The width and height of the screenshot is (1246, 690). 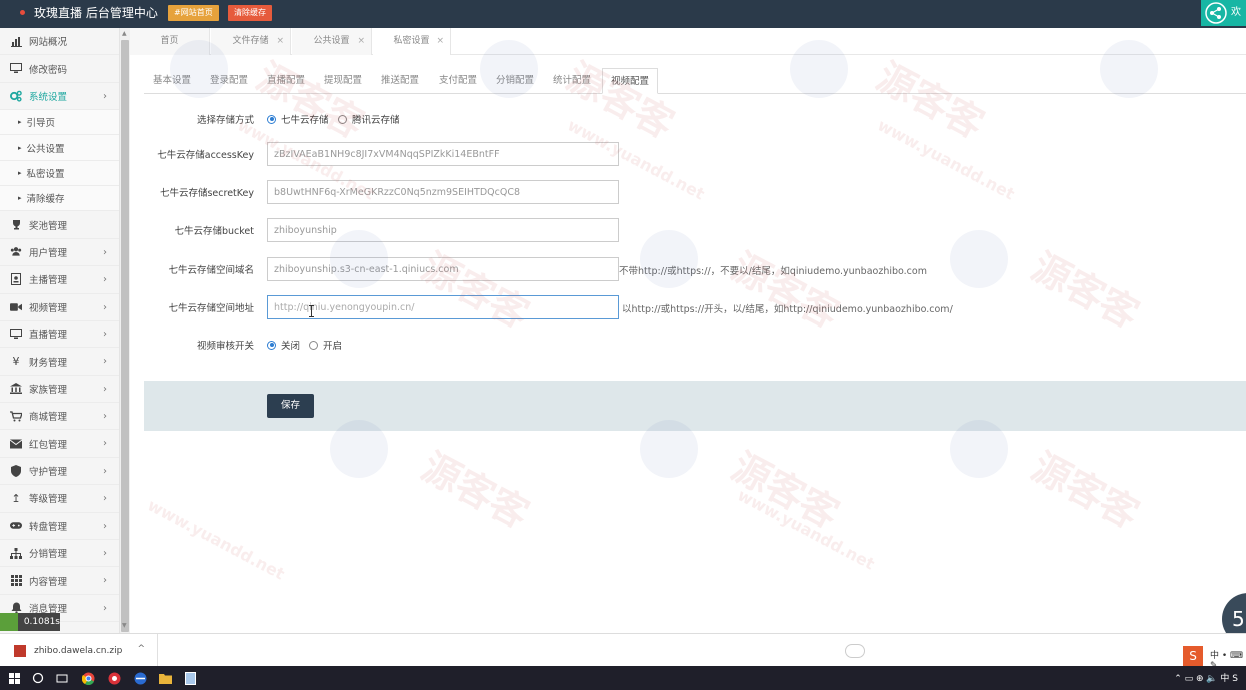 What do you see at coordinates (443, 307) in the screenshot?
I see `space-url-input` at bounding box center [443, 307].